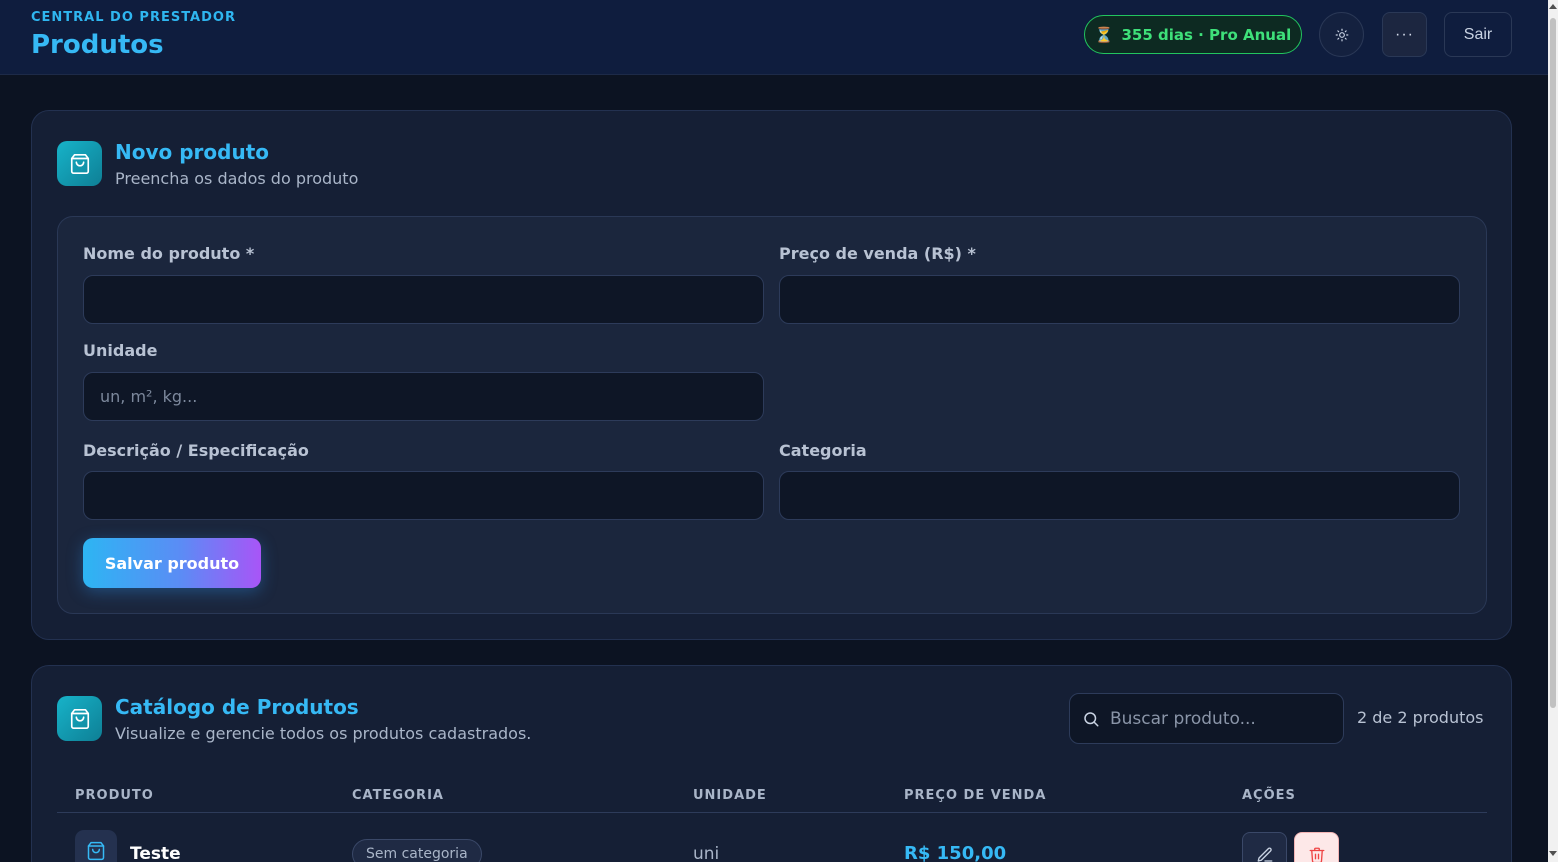 The height and width of the screenshot is (862, 1558). Describe the element at coordinates (423, 396) in the screenshot. I see `unit-input` at that location.